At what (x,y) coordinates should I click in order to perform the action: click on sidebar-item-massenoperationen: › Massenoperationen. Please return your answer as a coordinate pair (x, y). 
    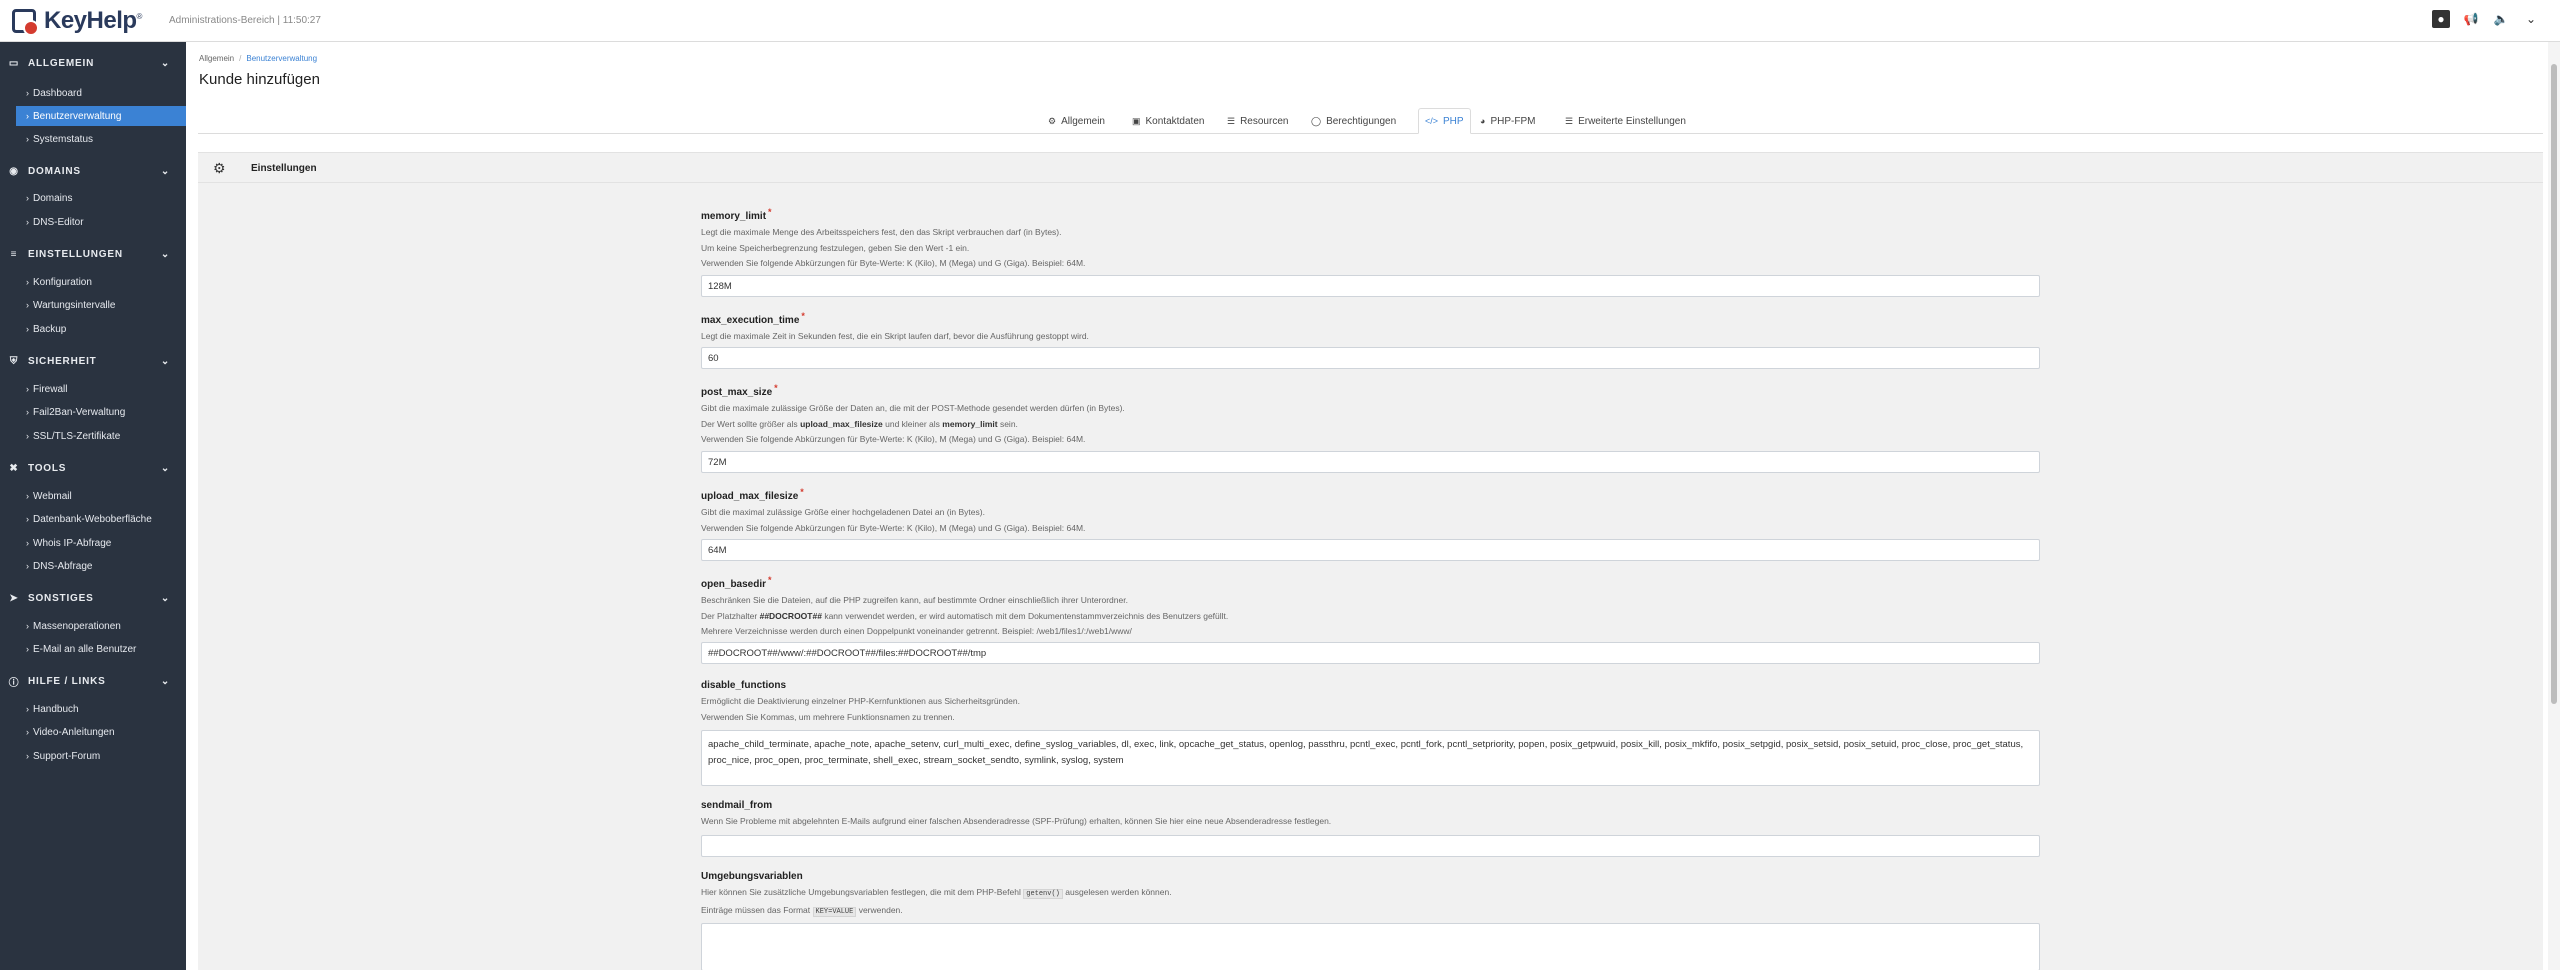
    Looking at the image, I should click on (101, 626).